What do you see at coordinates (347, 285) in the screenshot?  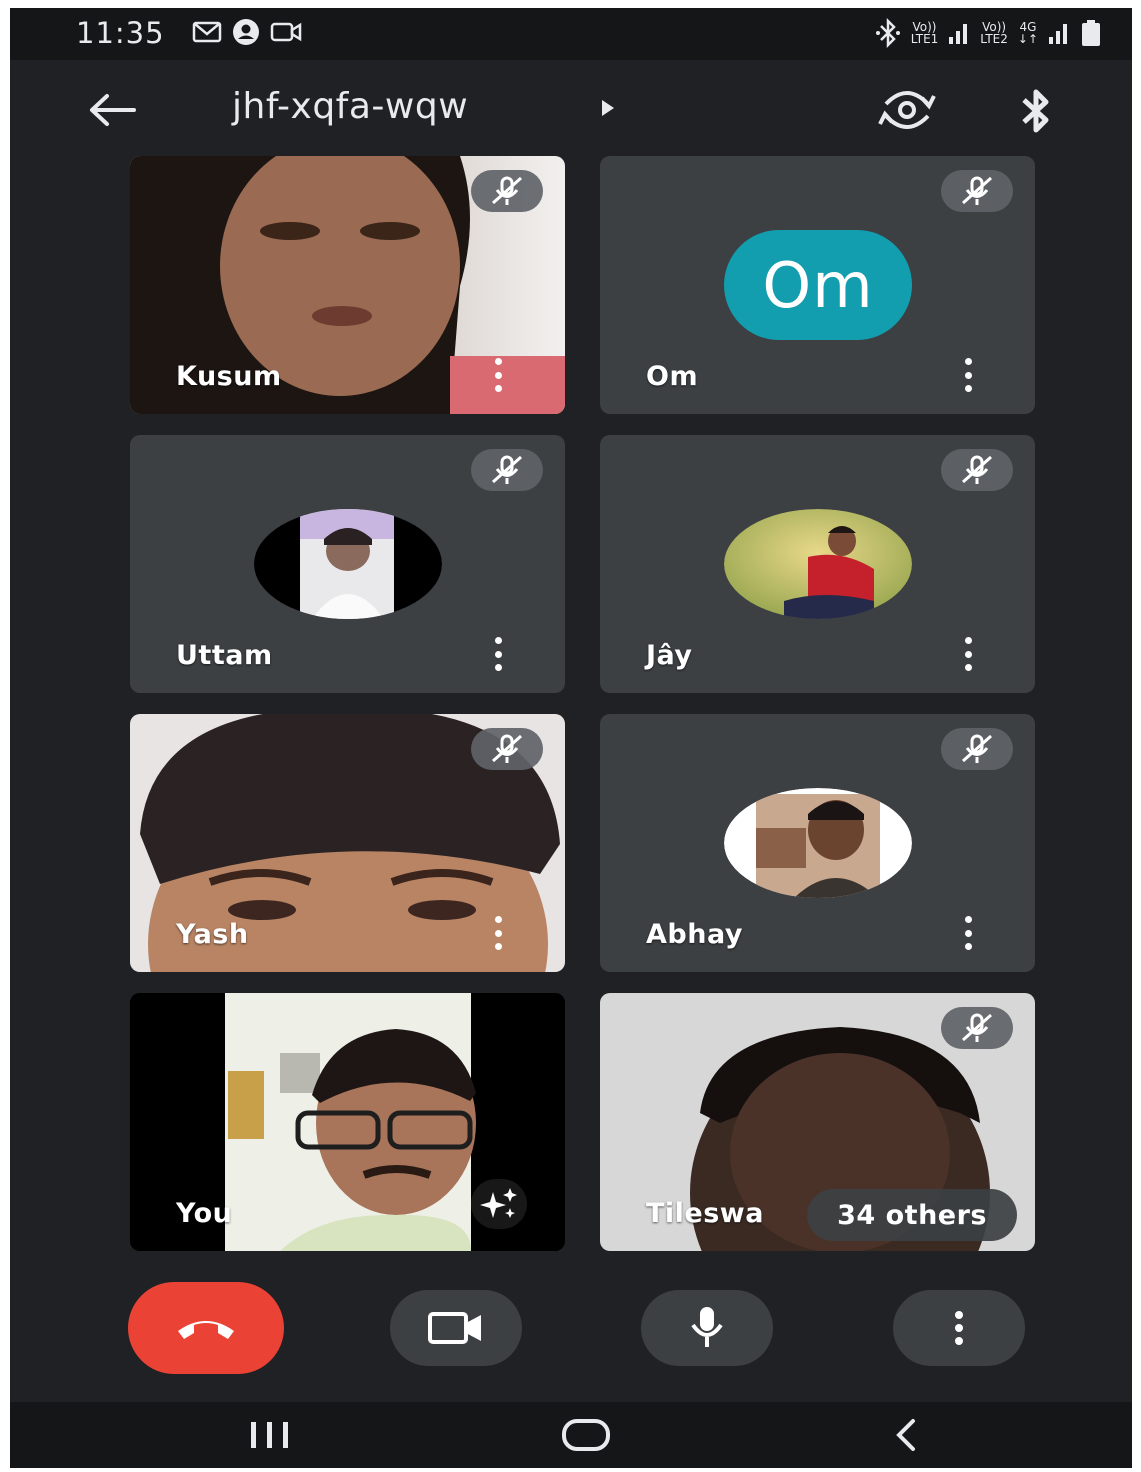 I see `participant-tile-kusum: Kusum` at bounding box center [347, 285].